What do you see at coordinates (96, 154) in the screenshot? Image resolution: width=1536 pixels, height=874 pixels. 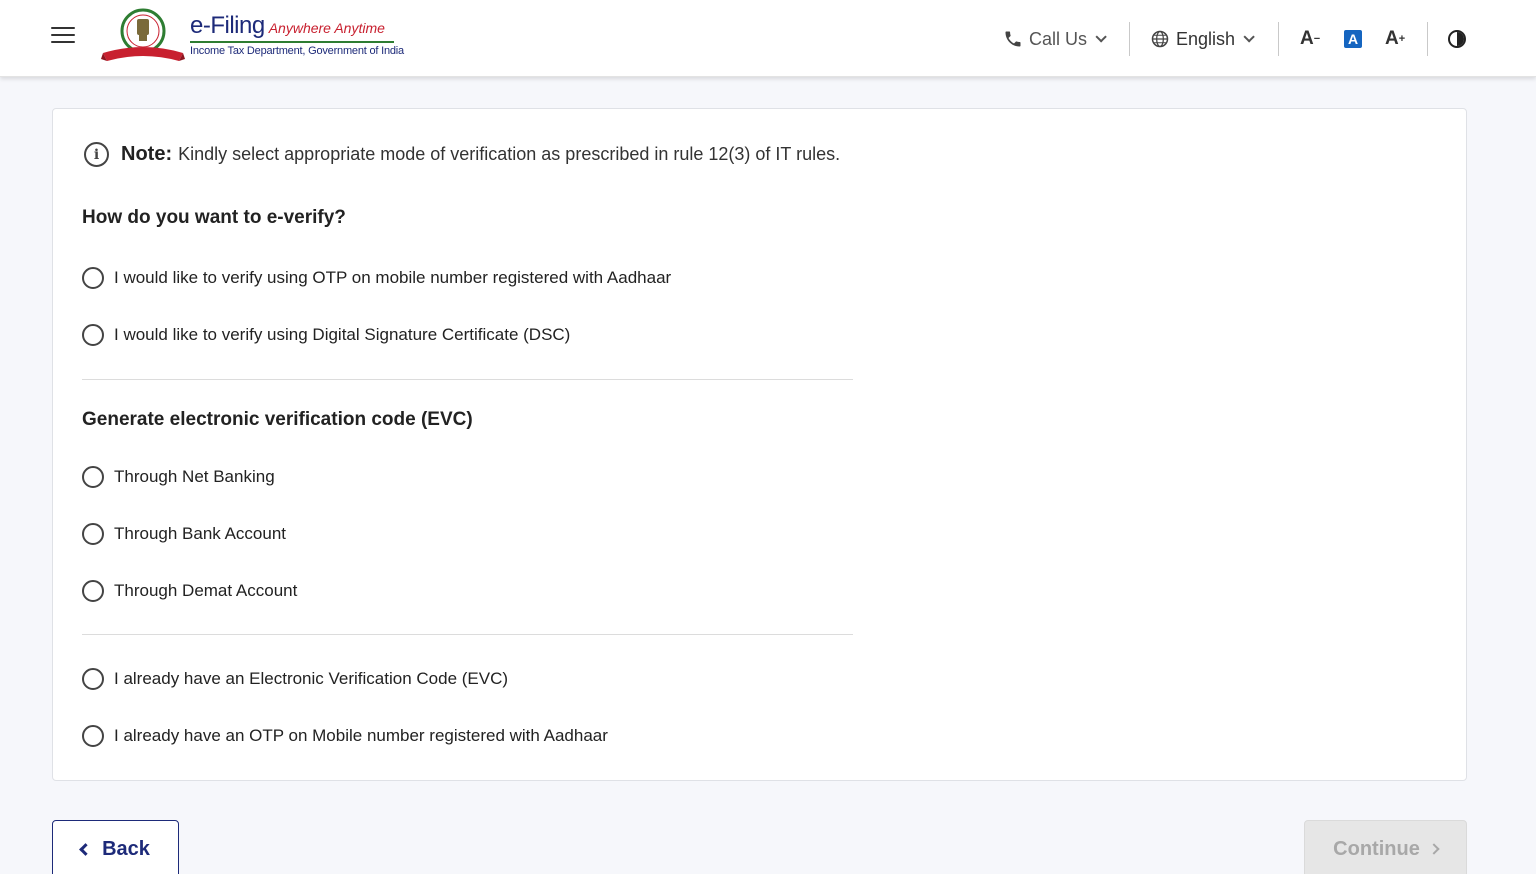 I see `info-icon: i` at bounding box center [96, 154].